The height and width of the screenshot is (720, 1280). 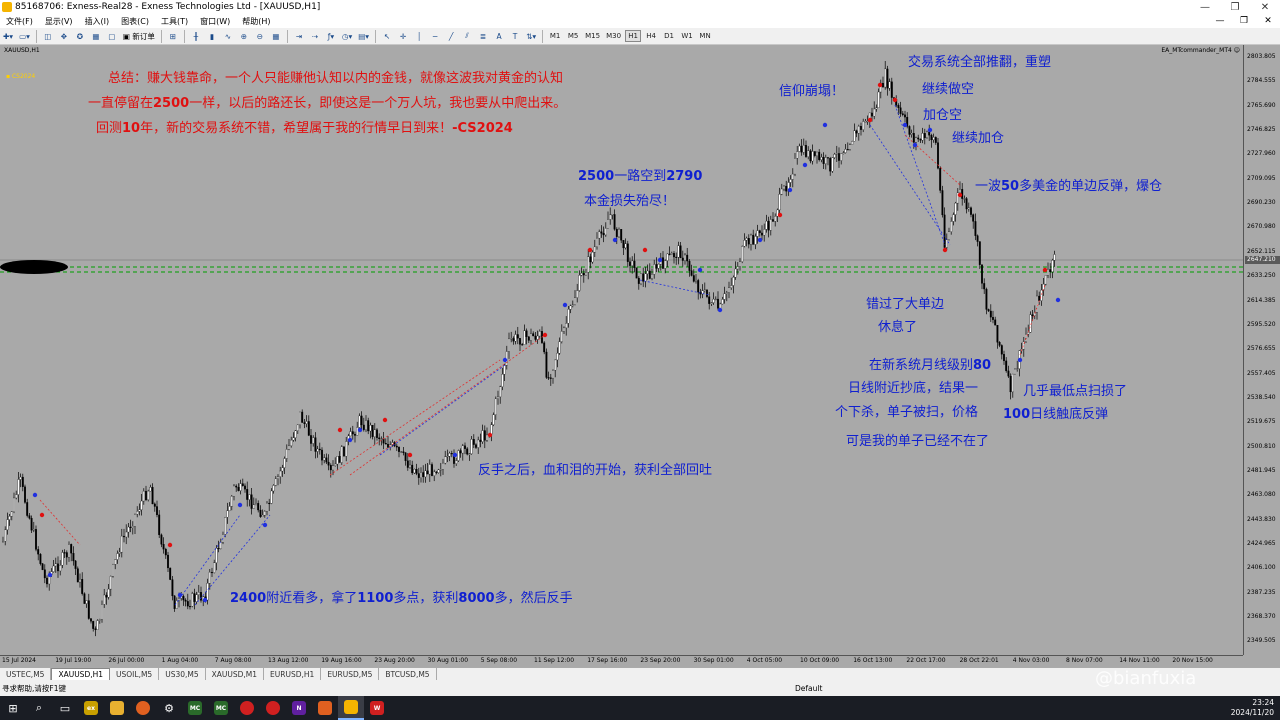 I want to click on periods-icon: ◷▾, so click(x=347, y=36).